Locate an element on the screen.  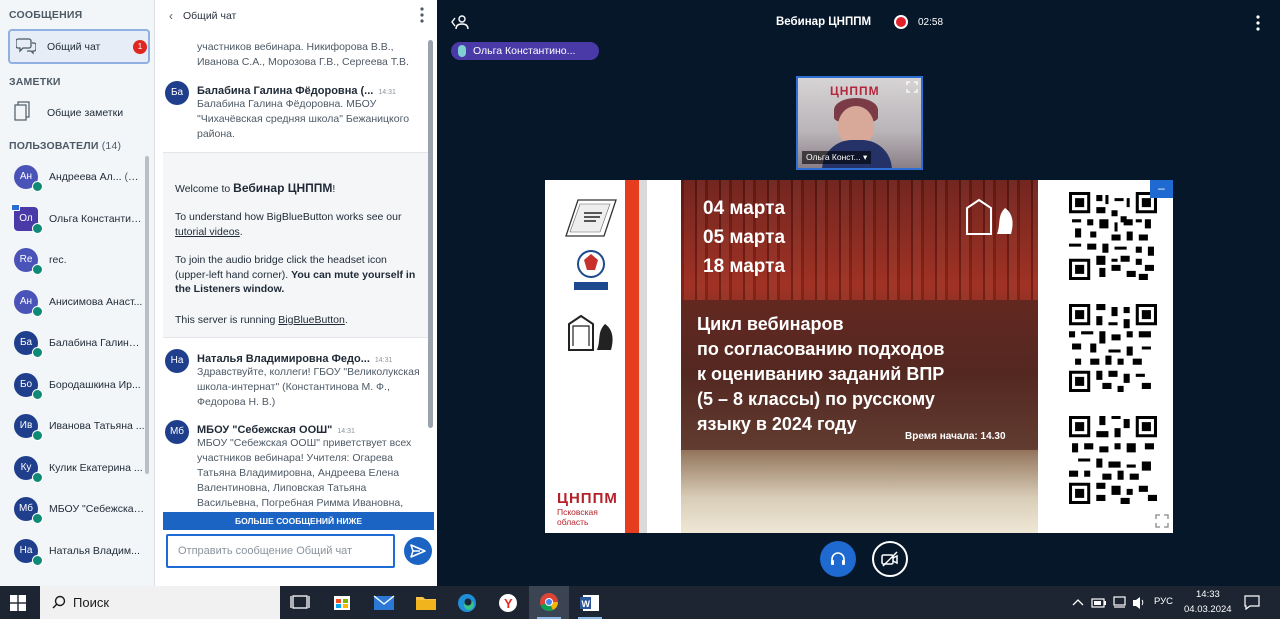
avatar: На is located at coordinates (177, 361).